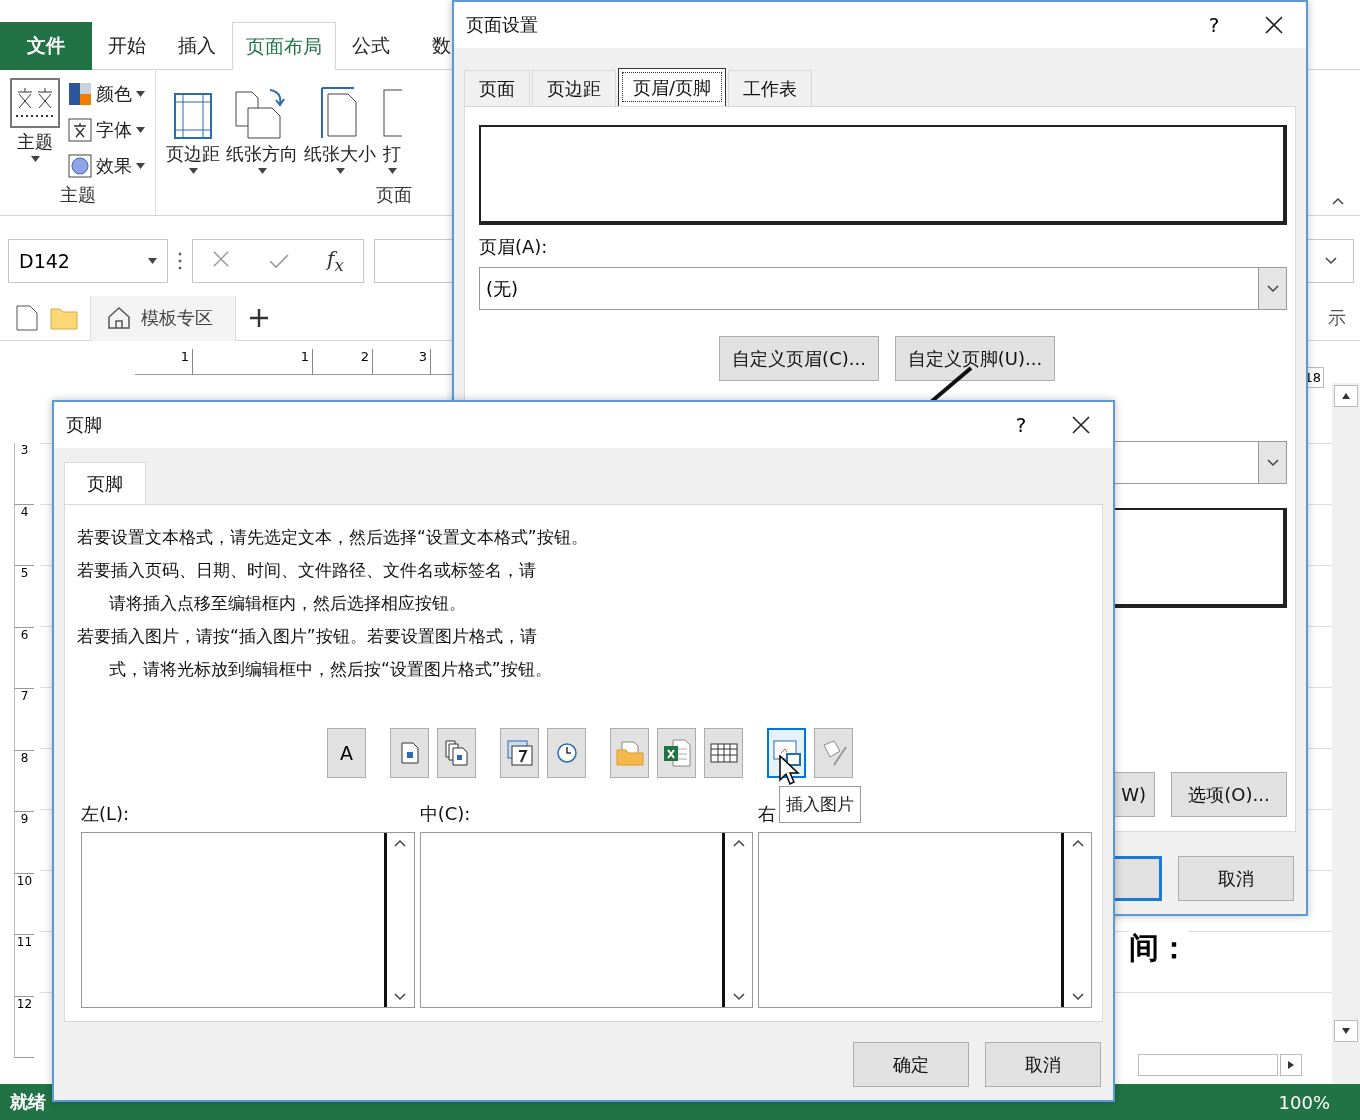 The image size is (1360, 1120). What do you see at coordinates (346, 753) in the screenshot?
I see `format-text-button: A` at bounding box center [346, 753].